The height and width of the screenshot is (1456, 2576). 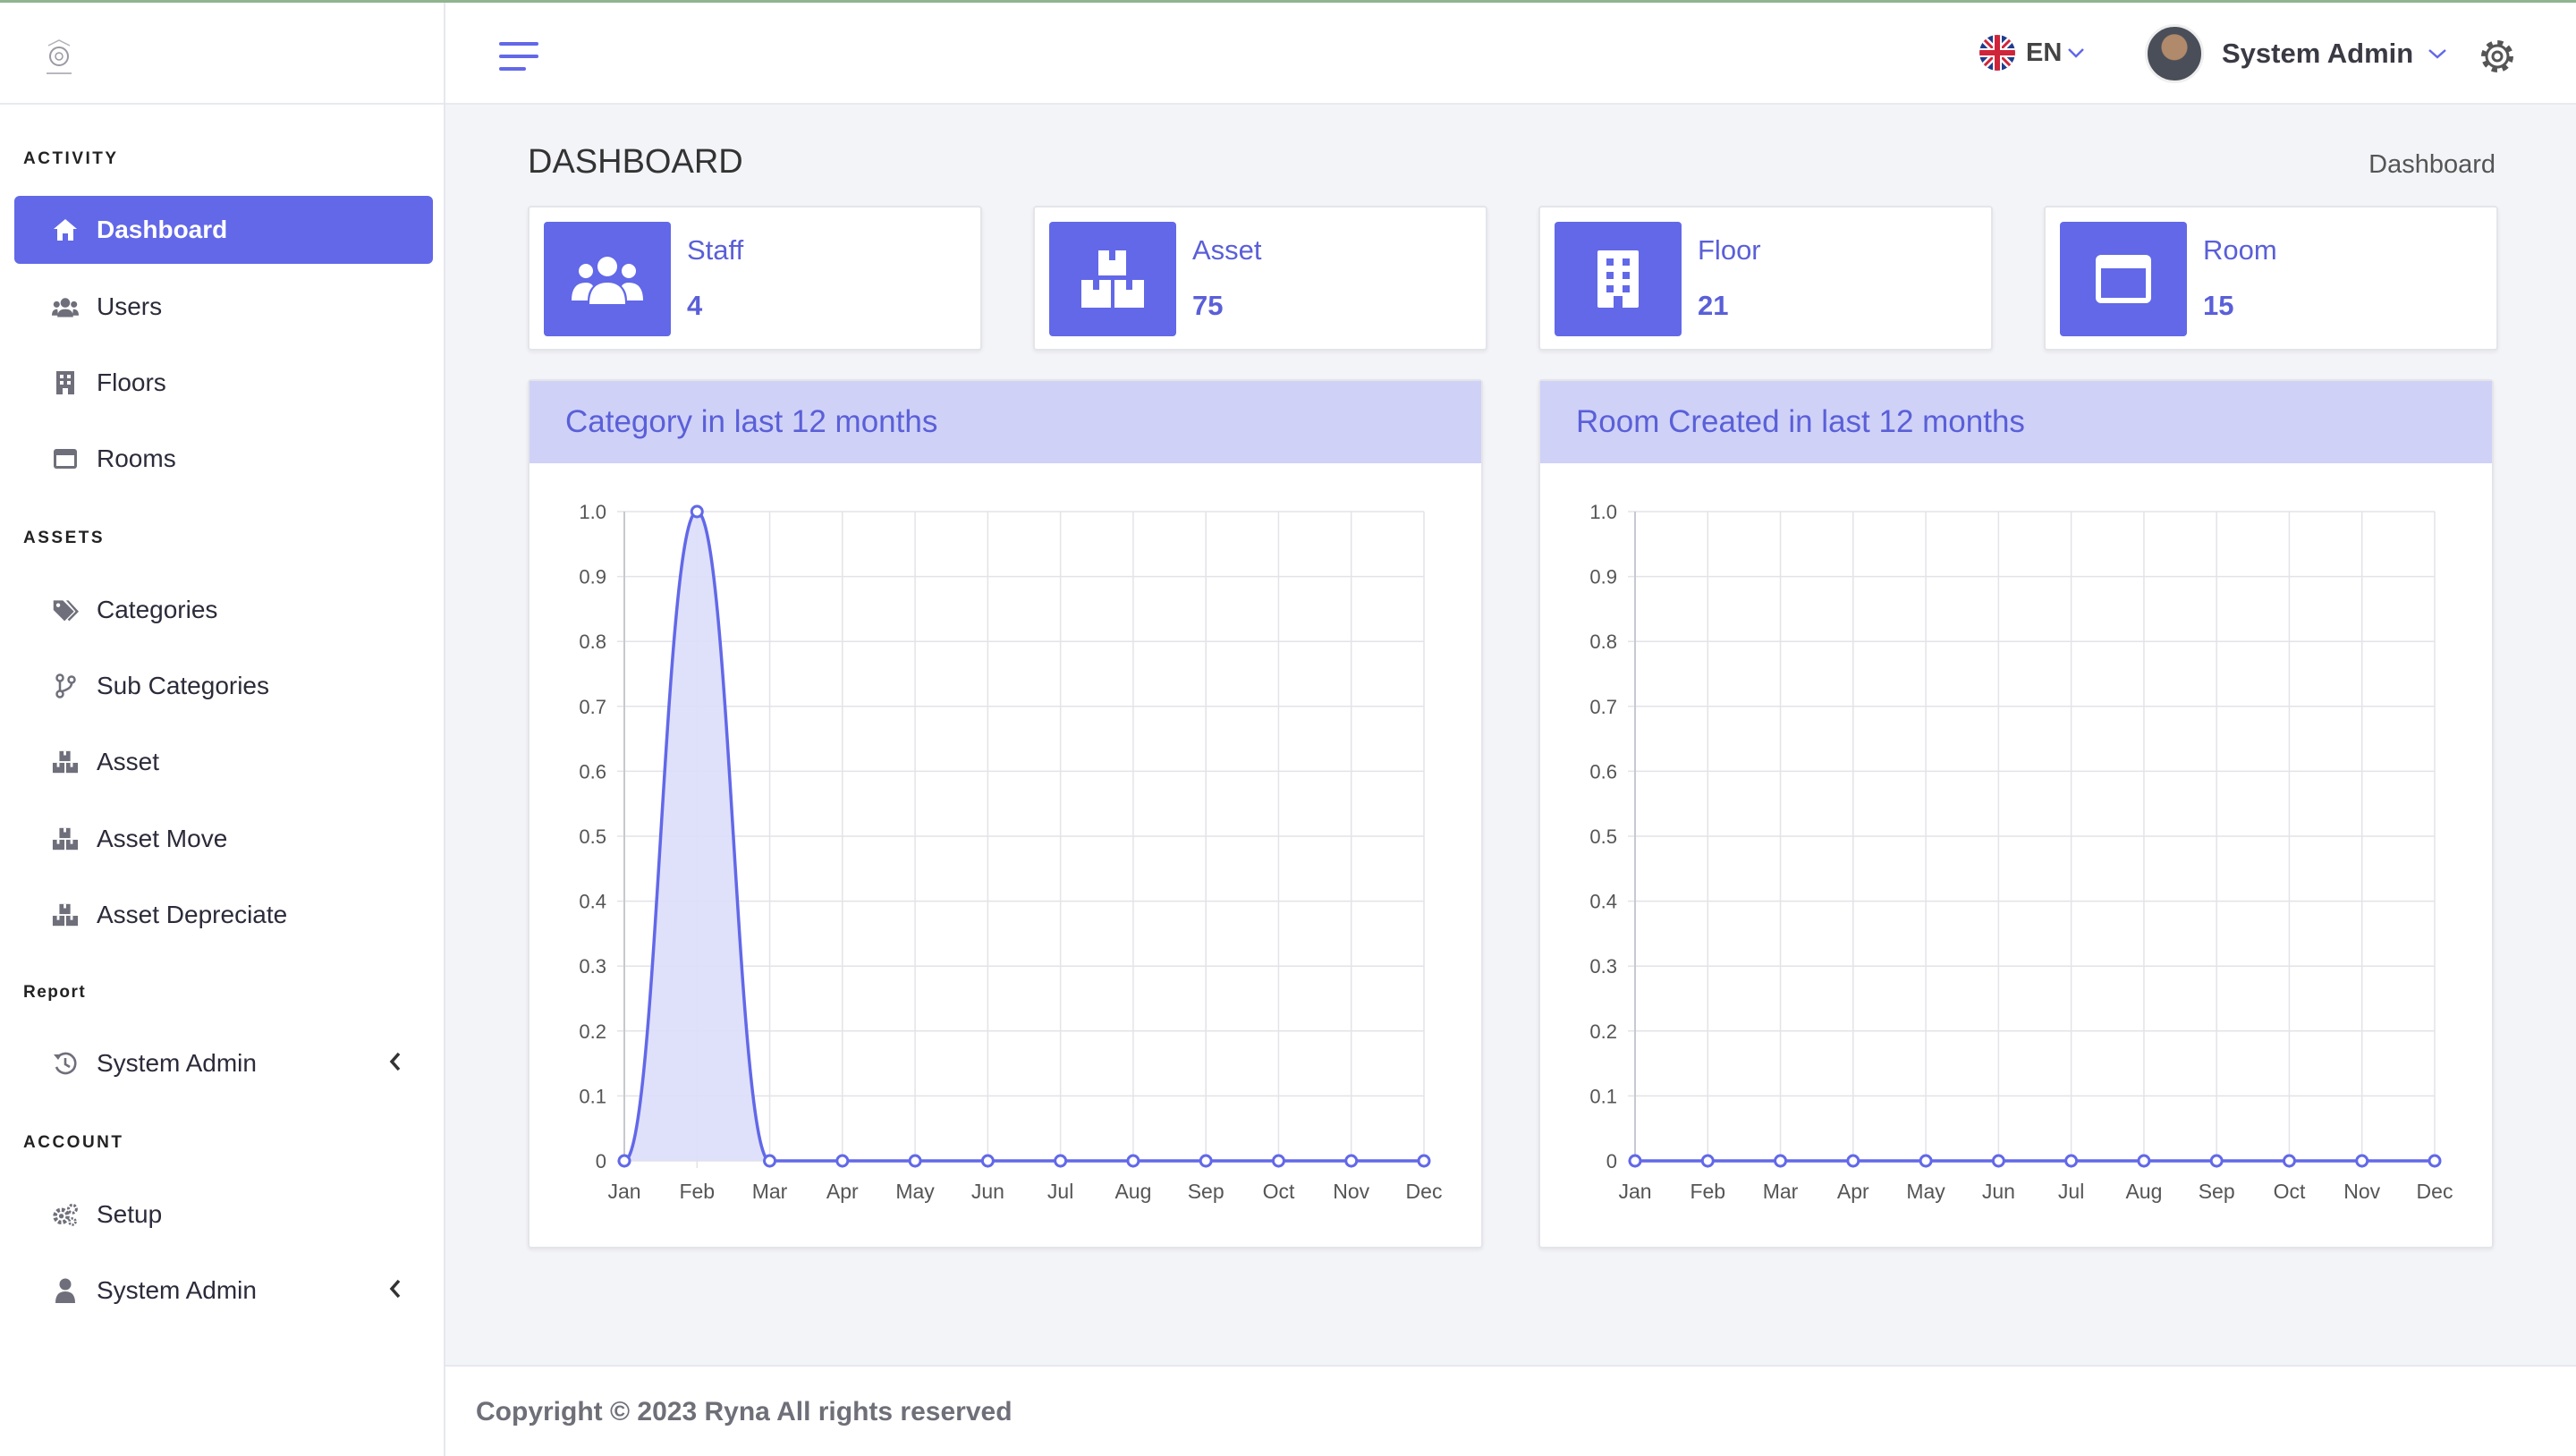 What do you see at coordinates (65, 1214) in the screenshot?
I see `cogs-icon` at bounding box center [65, 1214].